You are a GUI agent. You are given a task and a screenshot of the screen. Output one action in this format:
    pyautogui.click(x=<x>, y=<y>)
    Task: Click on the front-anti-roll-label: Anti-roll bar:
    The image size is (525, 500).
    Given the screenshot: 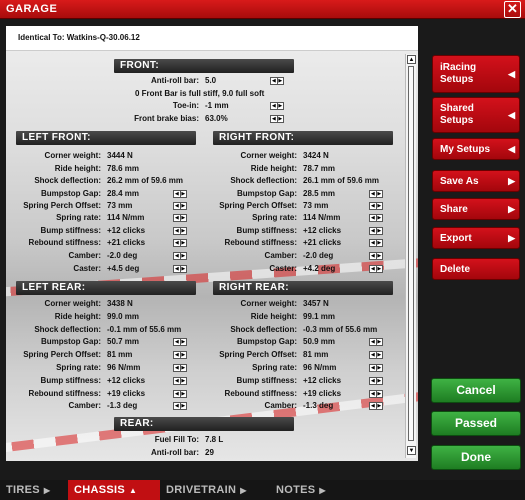 What is the action you would take?
    pyautogui.click(x=175, y=80)
    